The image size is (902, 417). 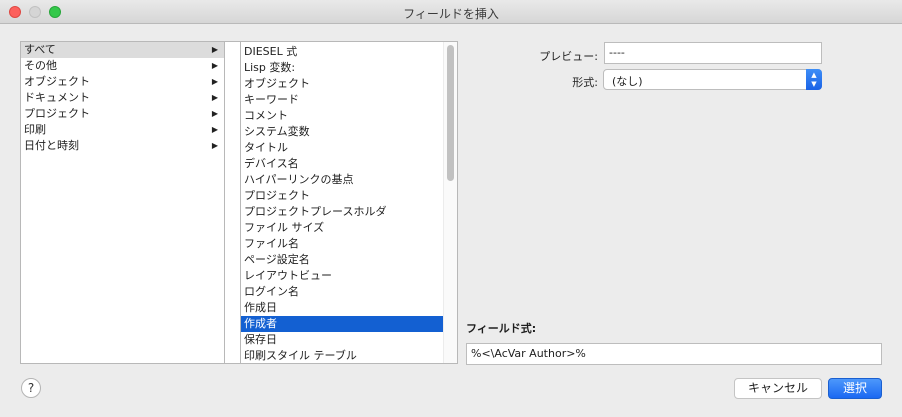 I want to click on title-bar: フィールドを挿入, so click(x=451, y=12).